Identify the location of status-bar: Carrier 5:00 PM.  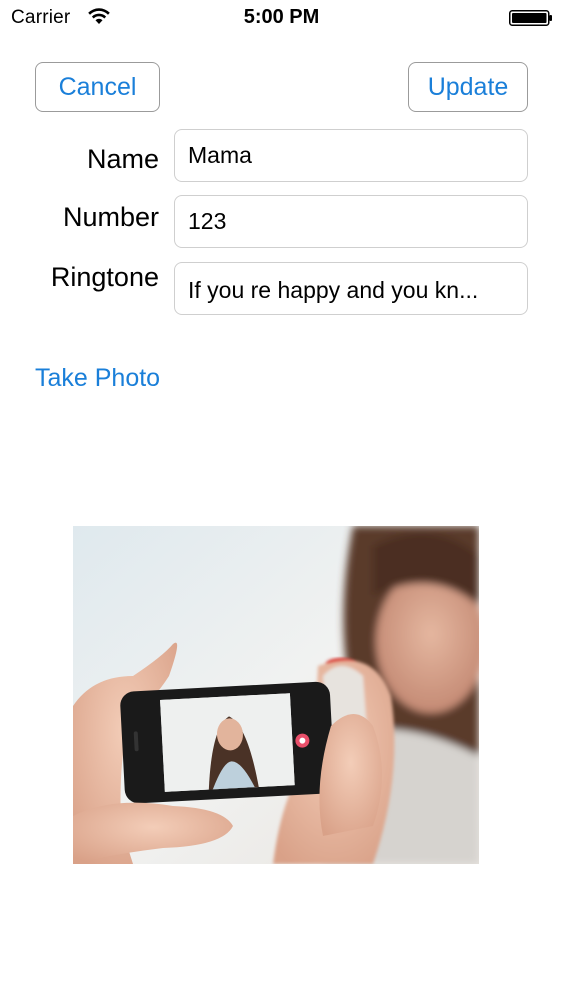
(281, 19).